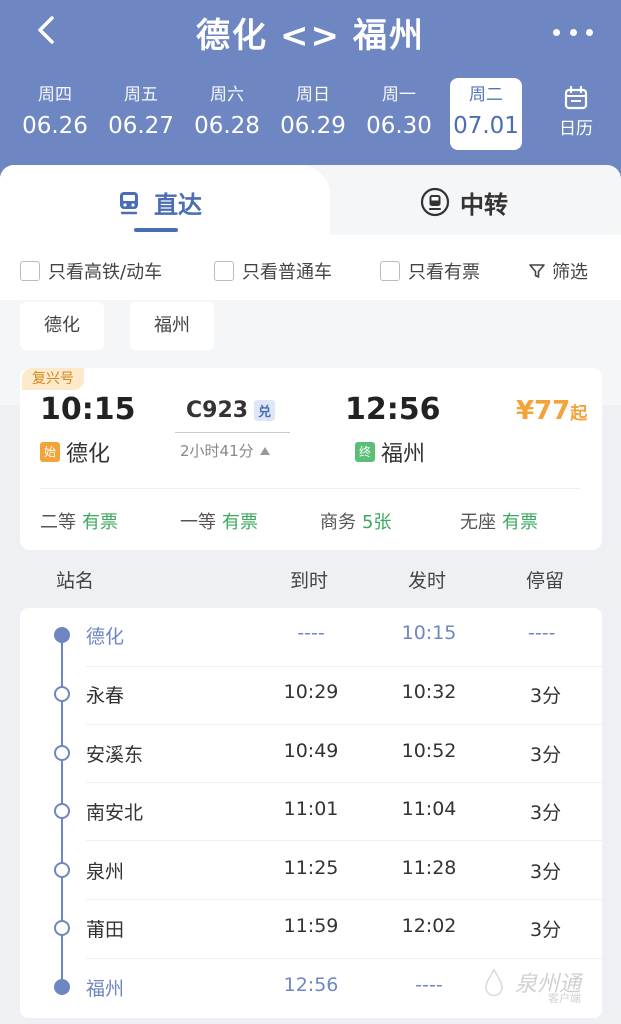 This screenshot has height=1024, width=621. I want to click on date-item: 周六 06.28, so click(227, 114).